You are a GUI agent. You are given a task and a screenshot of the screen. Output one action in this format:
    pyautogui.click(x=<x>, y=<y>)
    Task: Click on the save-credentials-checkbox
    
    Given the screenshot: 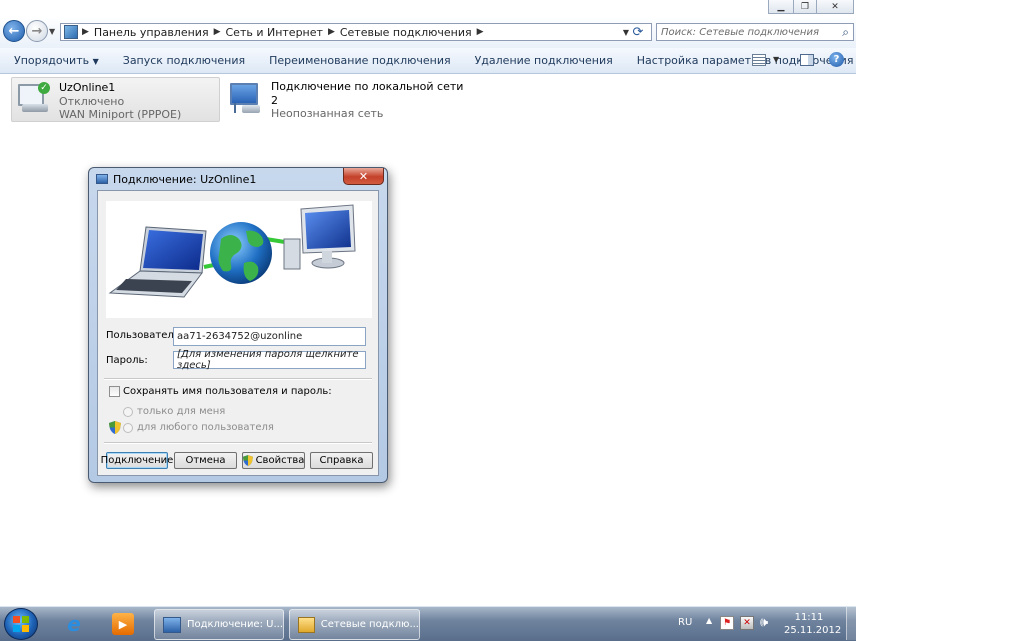 What is the action you would take?
    pyautogui.click(x=114, y=391)
    